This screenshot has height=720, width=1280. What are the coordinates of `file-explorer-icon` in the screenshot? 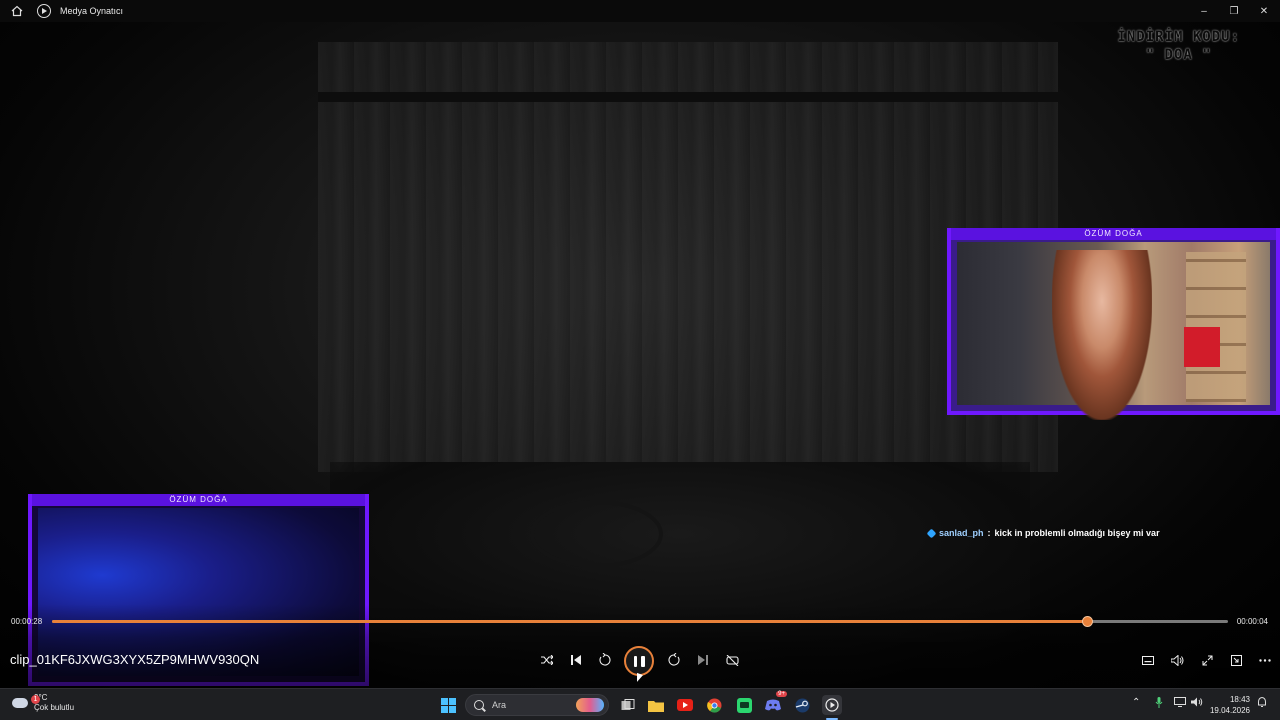 It's located at (656, 705).